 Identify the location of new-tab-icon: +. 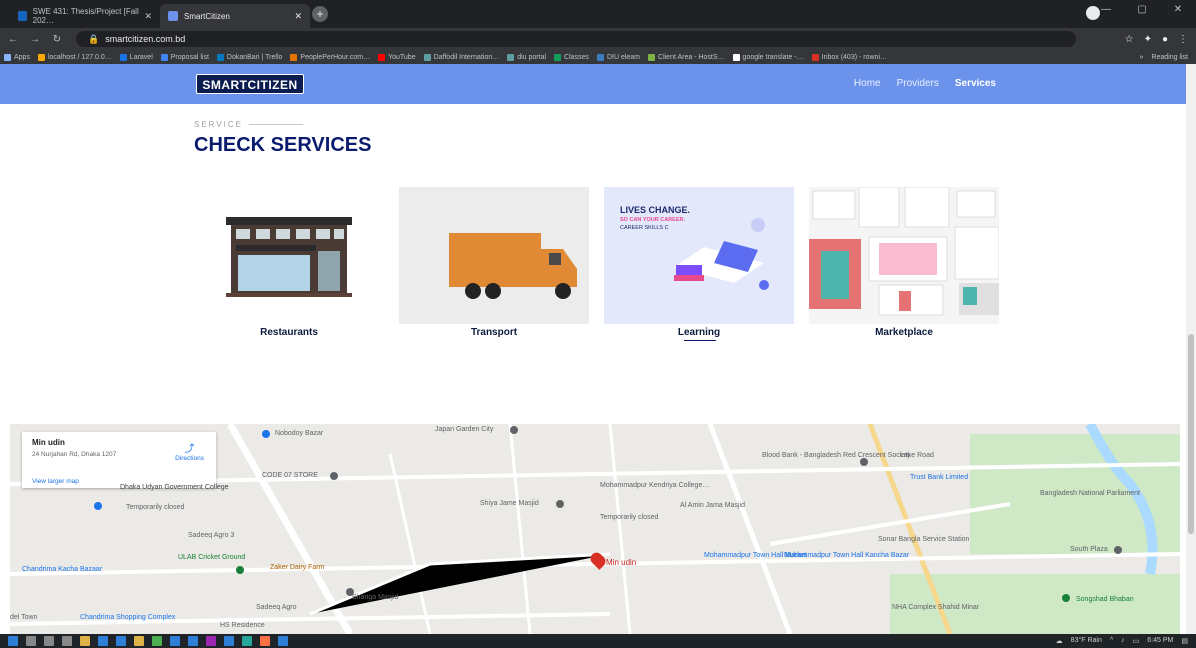
(320, 14).